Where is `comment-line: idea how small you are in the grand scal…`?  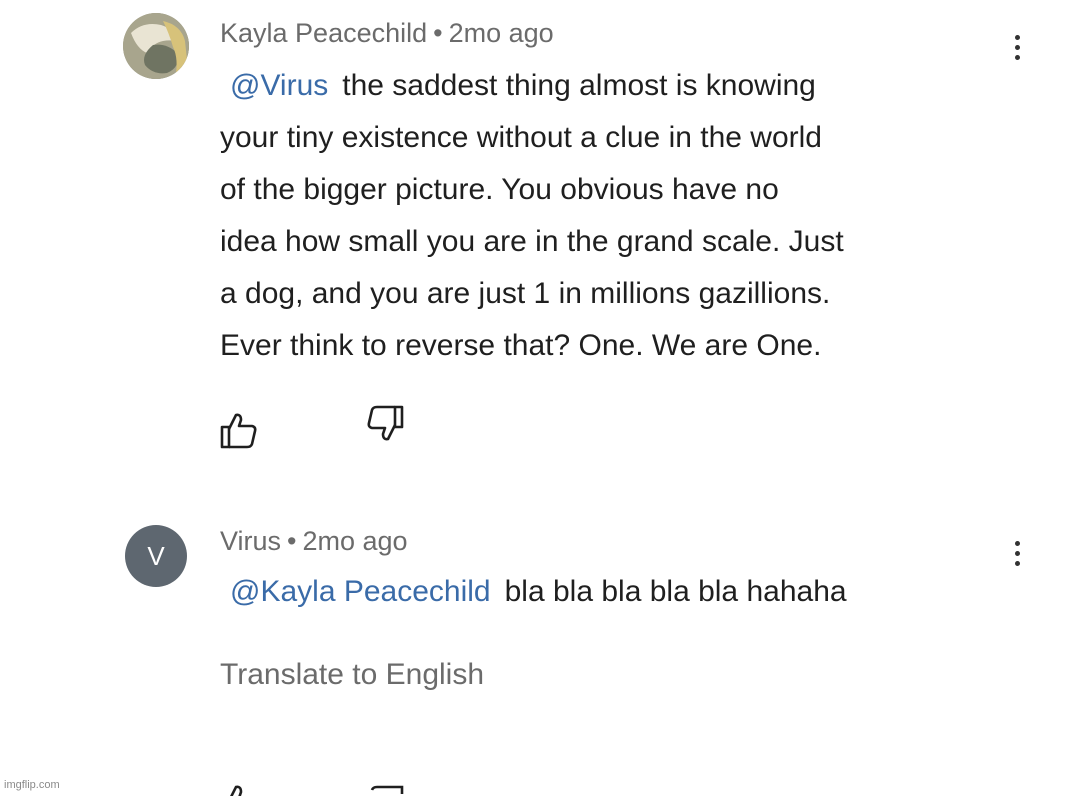 comment-line: idea how small you are in the grand scal… is located at coordinates (532, 241).